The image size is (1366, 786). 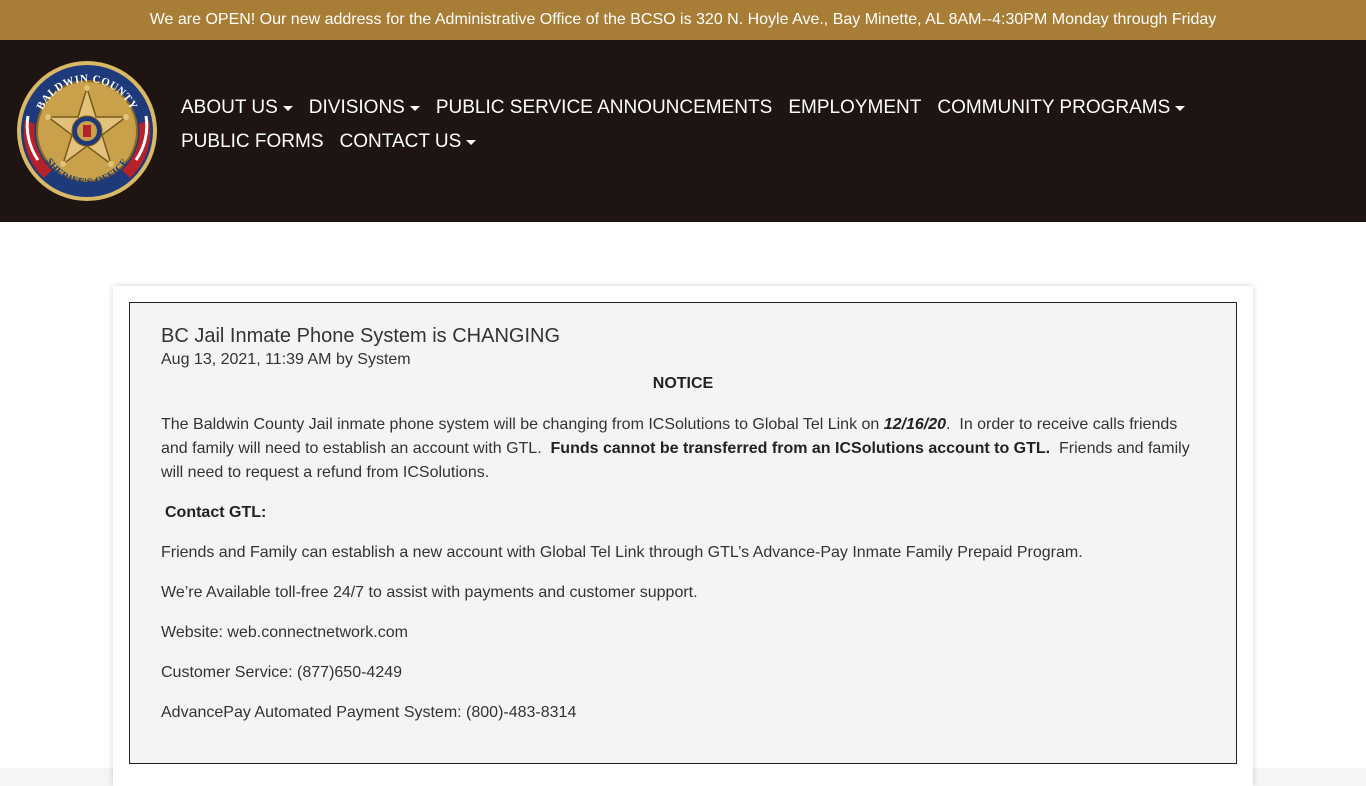 I want to click on p1-date: 12/16/20, so click(x=915, y=424).